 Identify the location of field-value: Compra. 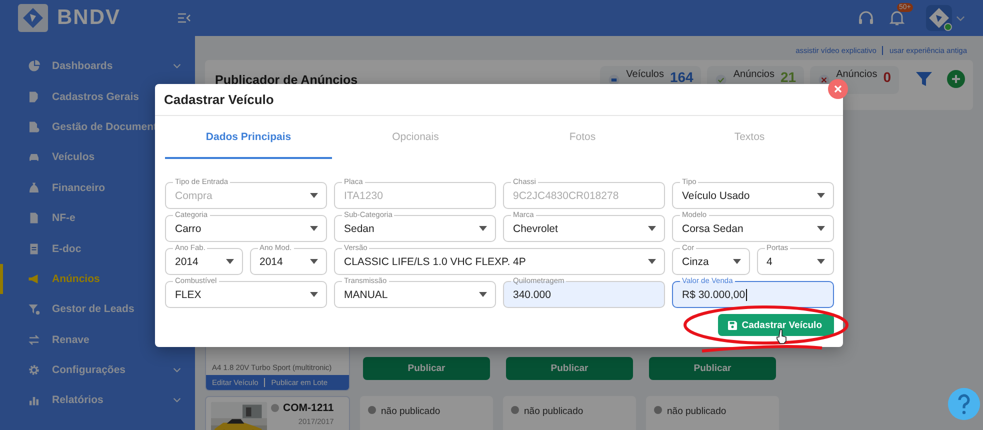
(193, 196).